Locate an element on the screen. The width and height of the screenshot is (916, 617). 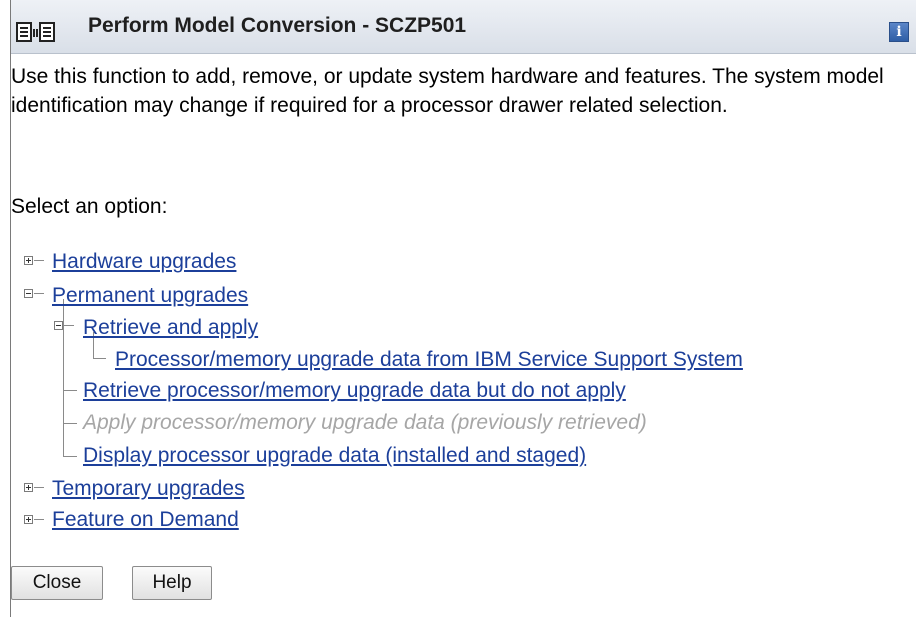
tree-item-retrieve-and-apply: Retrieve and apply is located at coordinates (170, 328).